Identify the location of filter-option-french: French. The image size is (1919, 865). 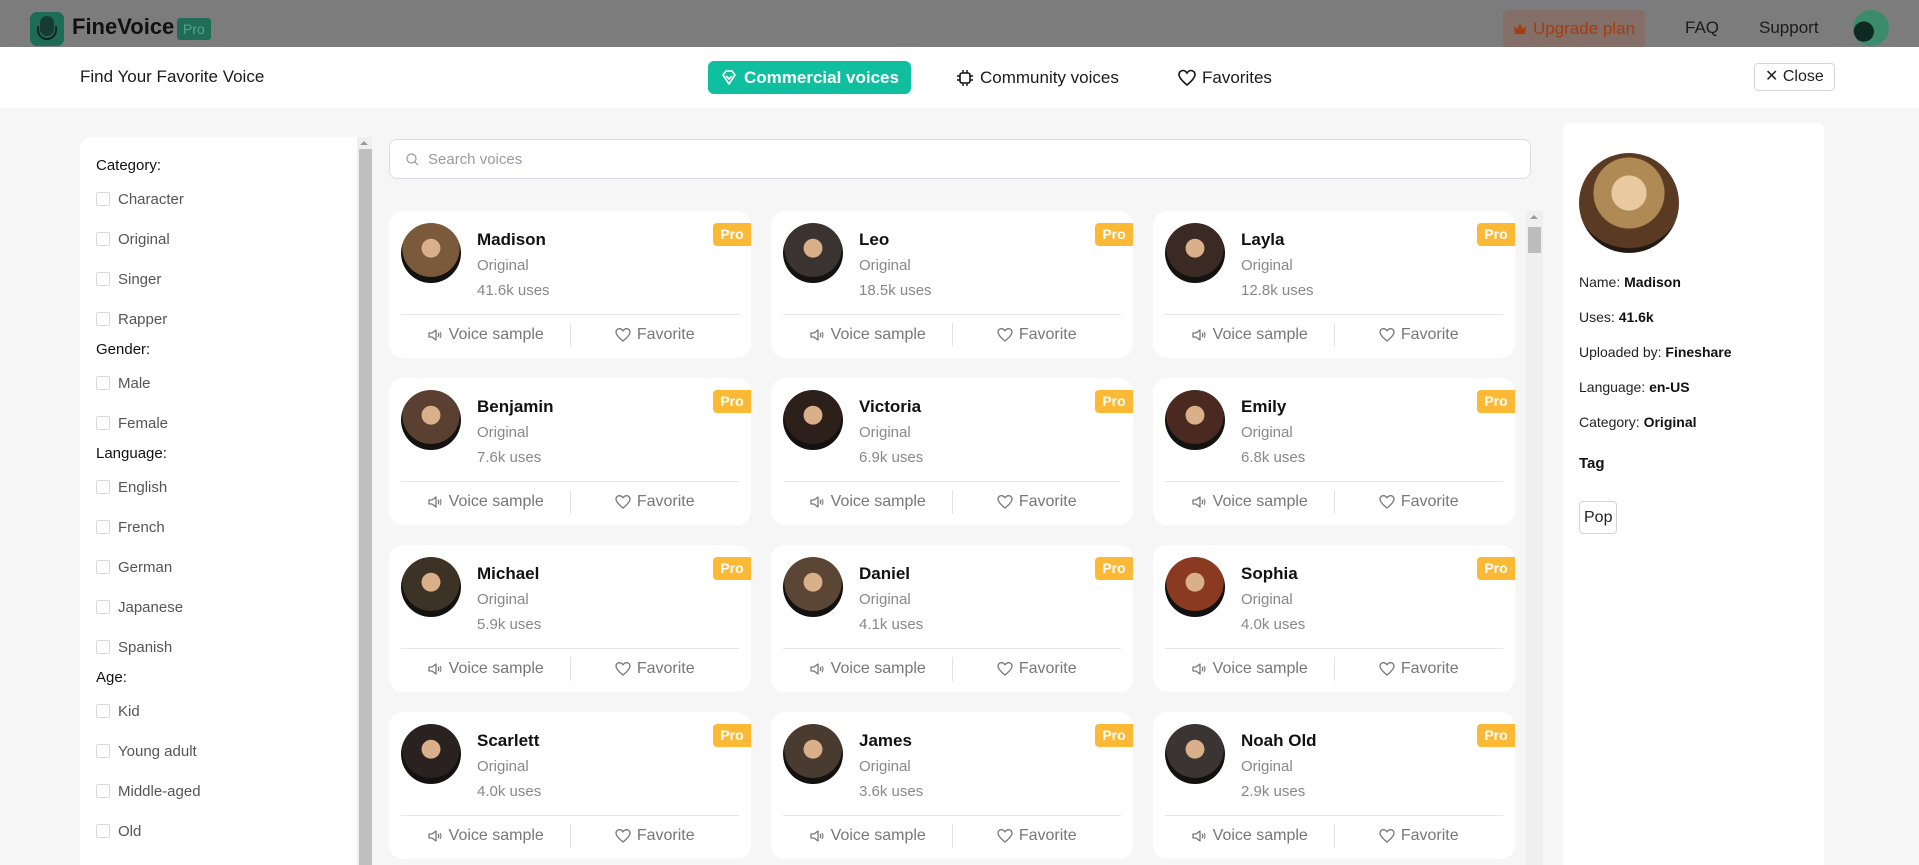
(216, 527).